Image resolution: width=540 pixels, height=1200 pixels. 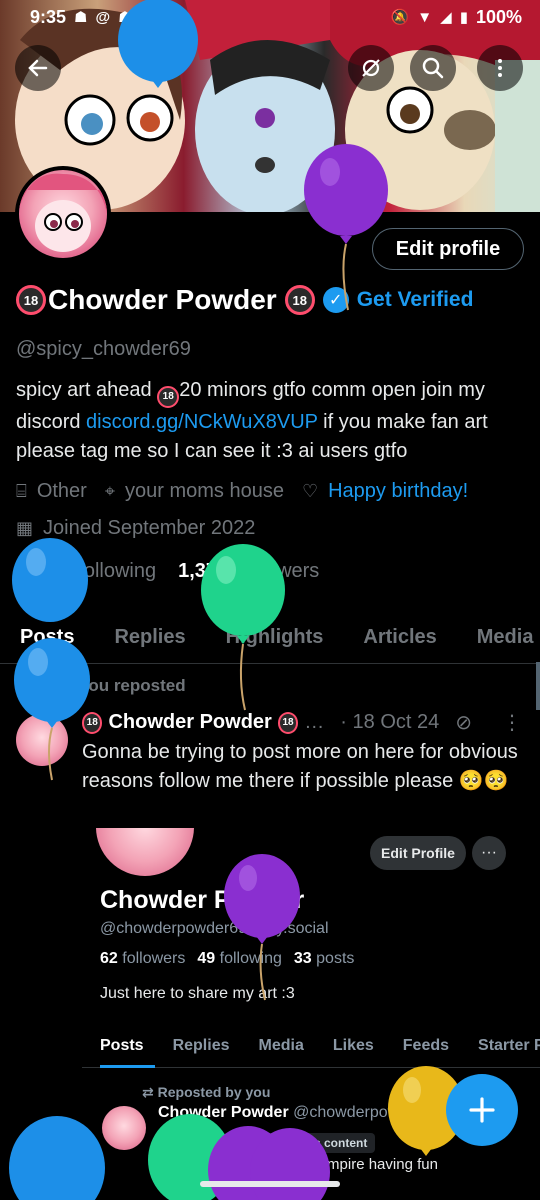 I want to click on arrow-left-icon, so click(x=38, y=68).